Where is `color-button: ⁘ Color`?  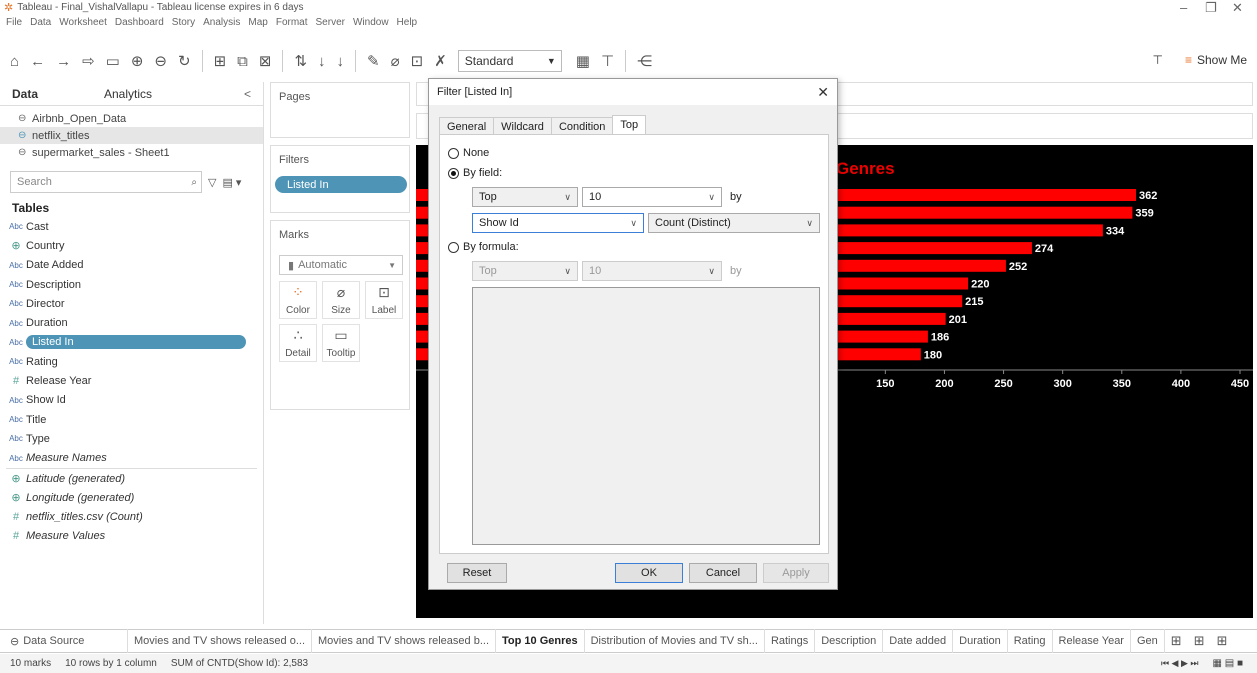 color-button: ⁘ Color is located at coordinates (298, 300).